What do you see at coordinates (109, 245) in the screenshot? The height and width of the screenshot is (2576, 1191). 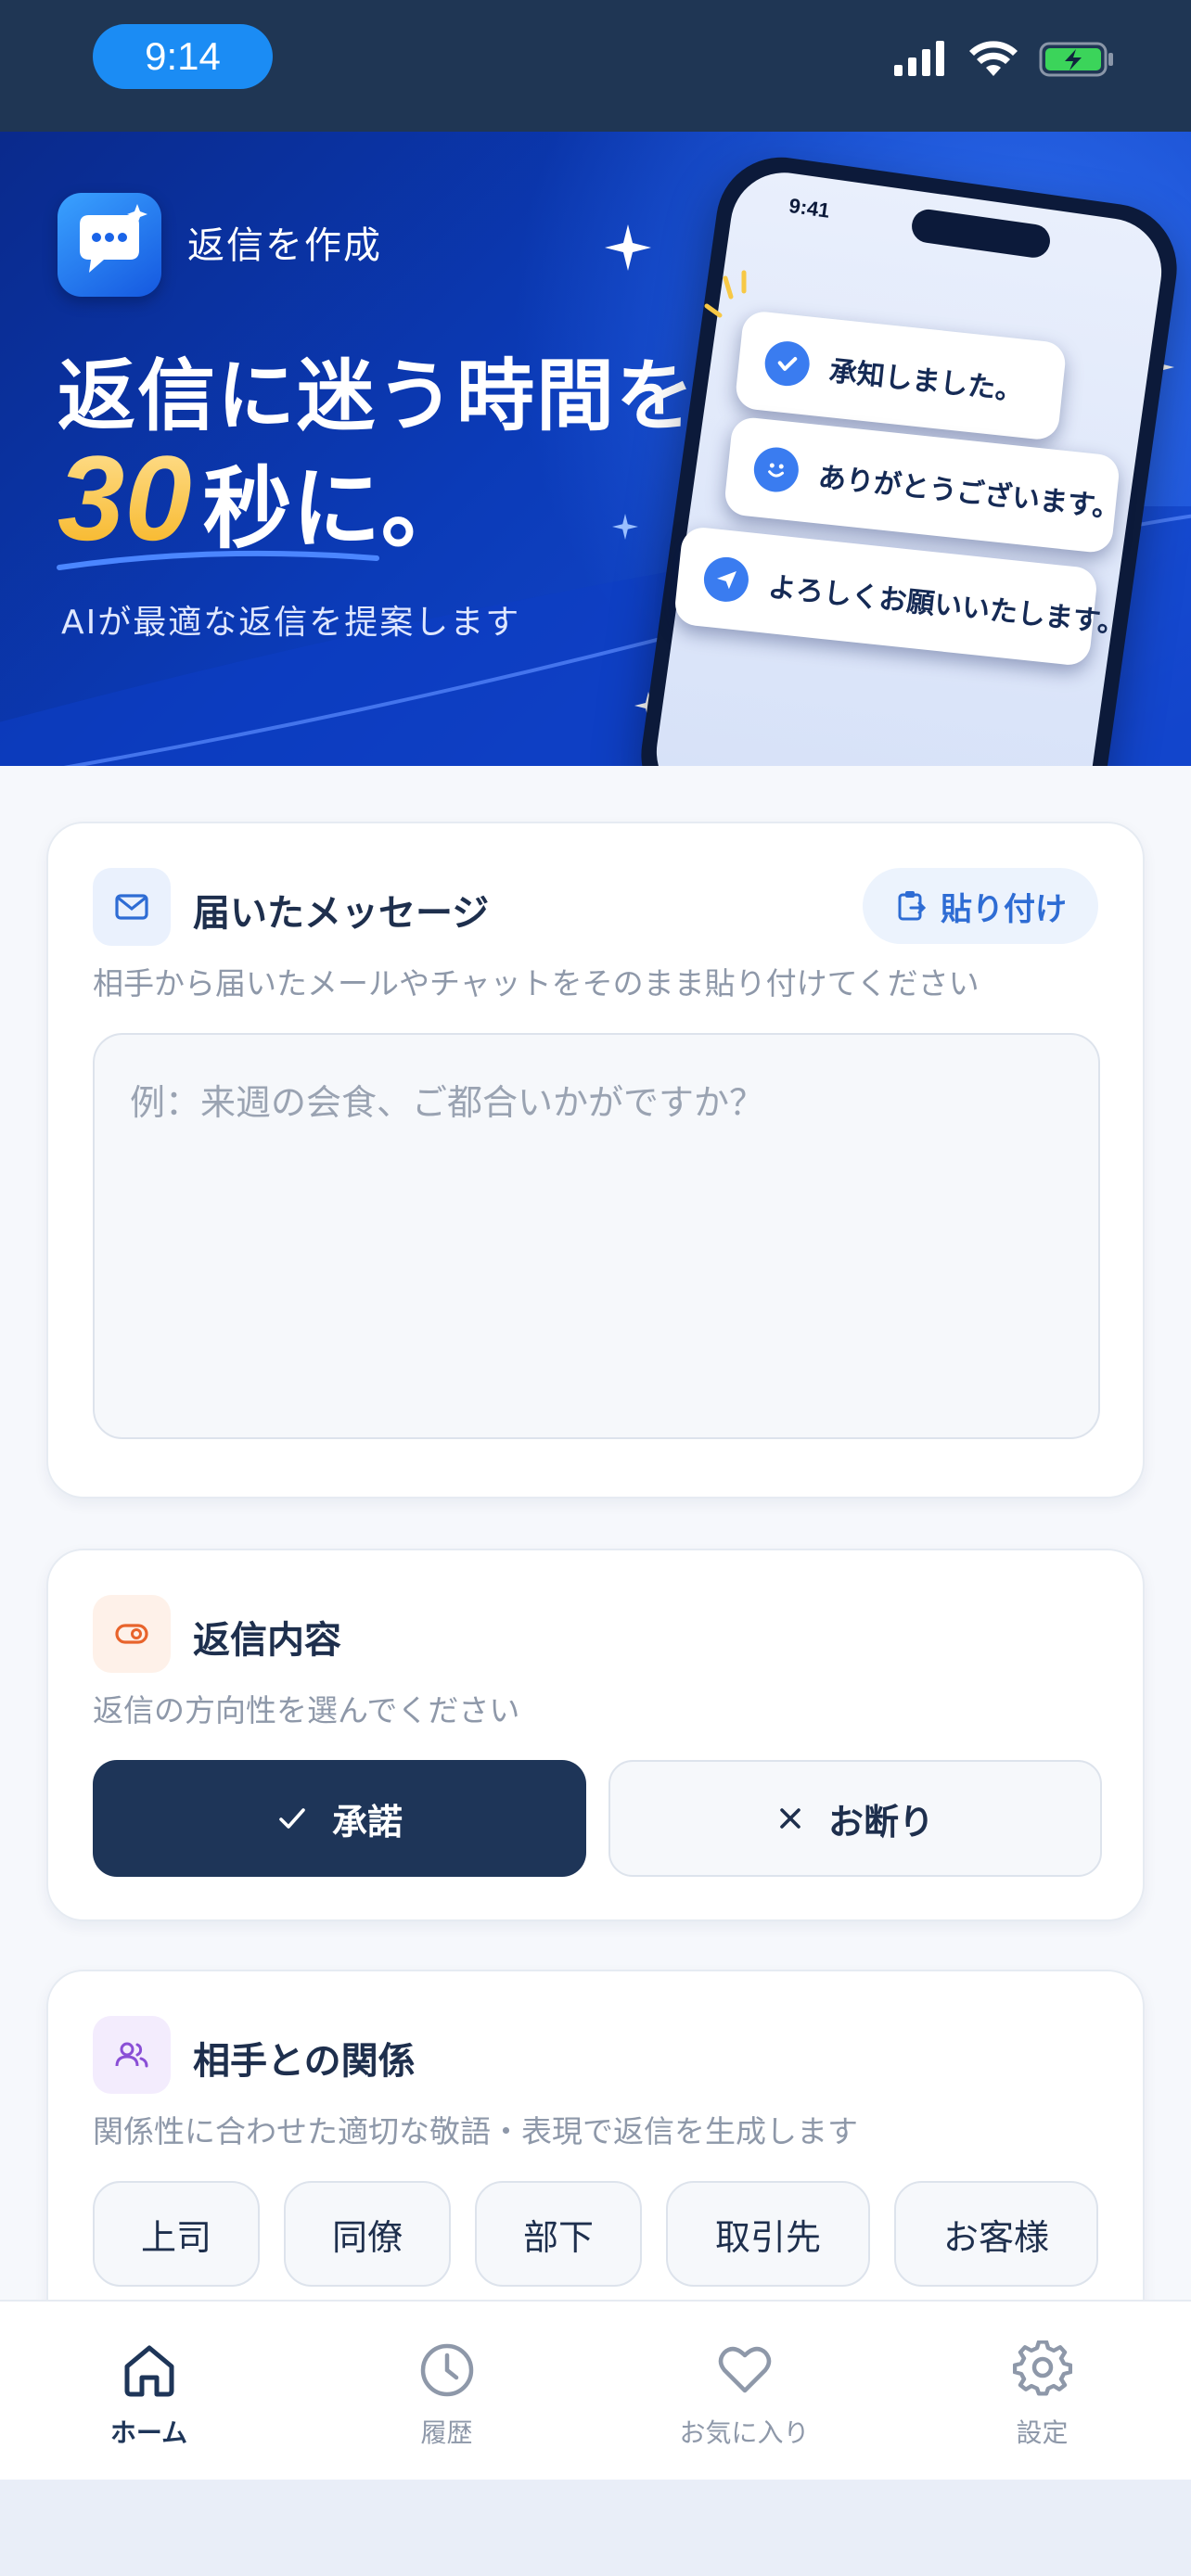 I see `app-logo-icon` at bounding box center [109, 245].